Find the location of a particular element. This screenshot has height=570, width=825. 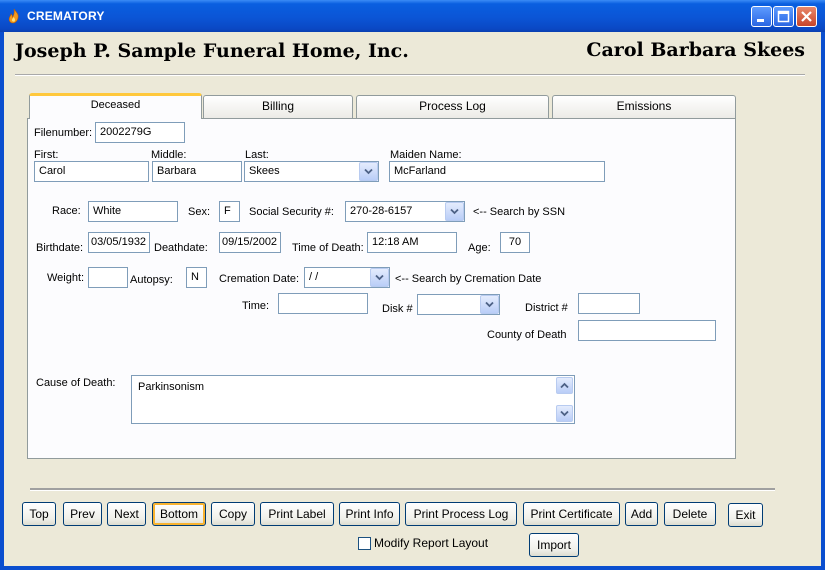

sex-field: F is located at coordinates (229, 211).